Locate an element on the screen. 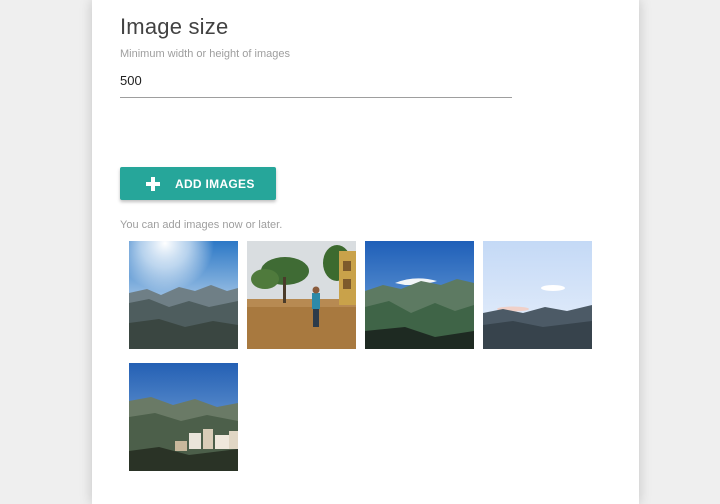 The image size is (720, 504). section-title: Image size is located at coordinates (174, 26).